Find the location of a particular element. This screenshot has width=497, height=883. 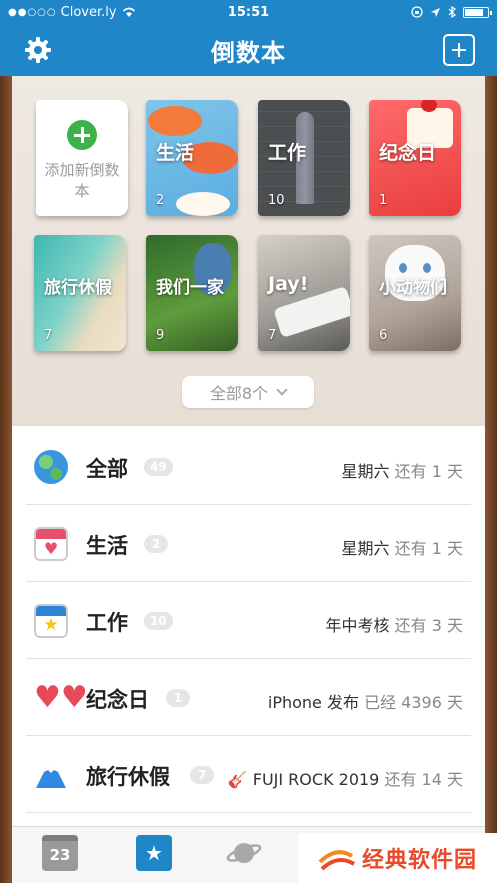

book-card-family: 我们一家 9 is located at coordinates (192, 293).